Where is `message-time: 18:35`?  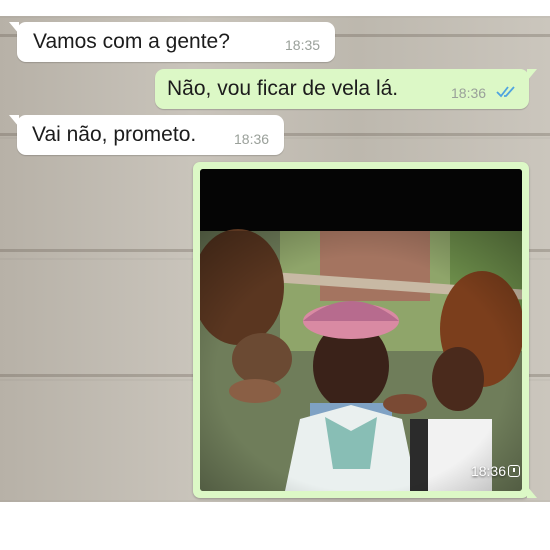 message-time: 18:35 is located at coordinates (303, 45).